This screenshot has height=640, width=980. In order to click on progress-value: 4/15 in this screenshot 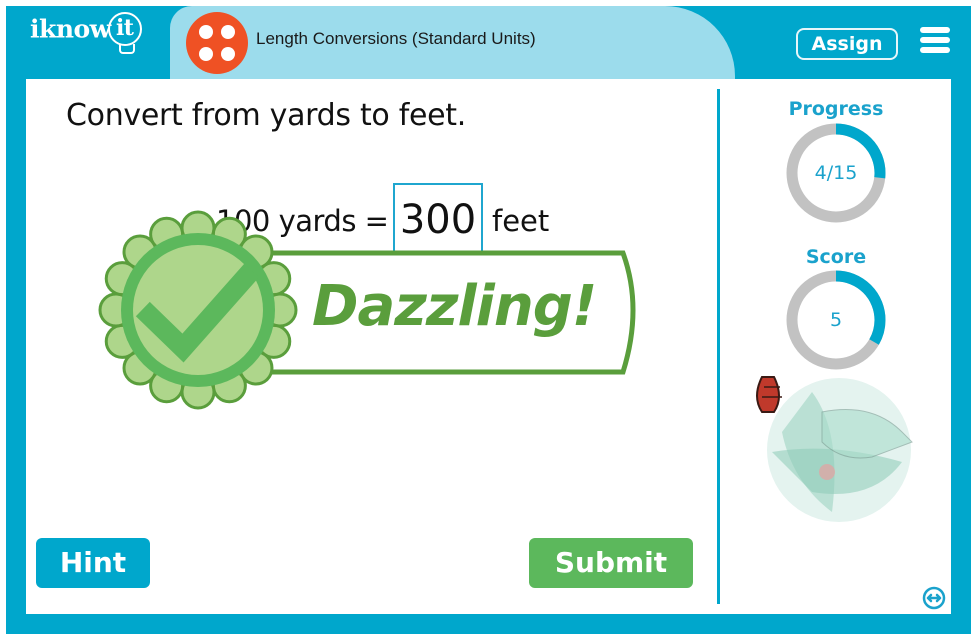, I will do `click(836, 173)`.